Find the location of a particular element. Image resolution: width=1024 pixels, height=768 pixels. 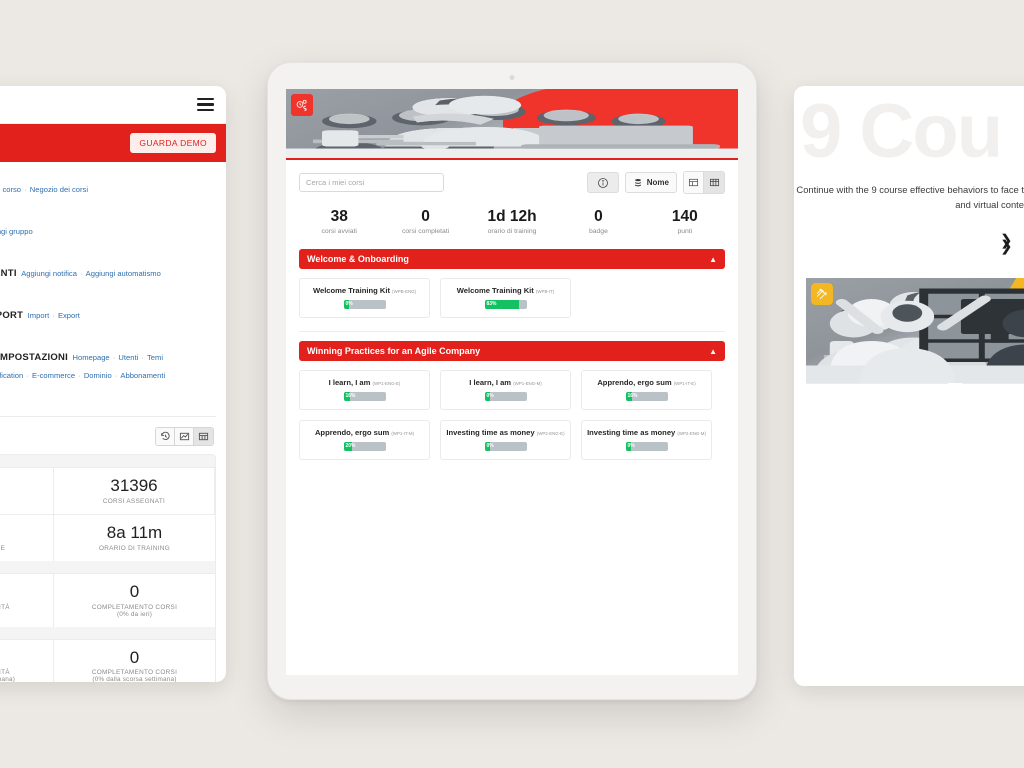

admin-menu-item-gruppi: GRUPPI Aggiungi gruppo is located at coordinates (113, 234).